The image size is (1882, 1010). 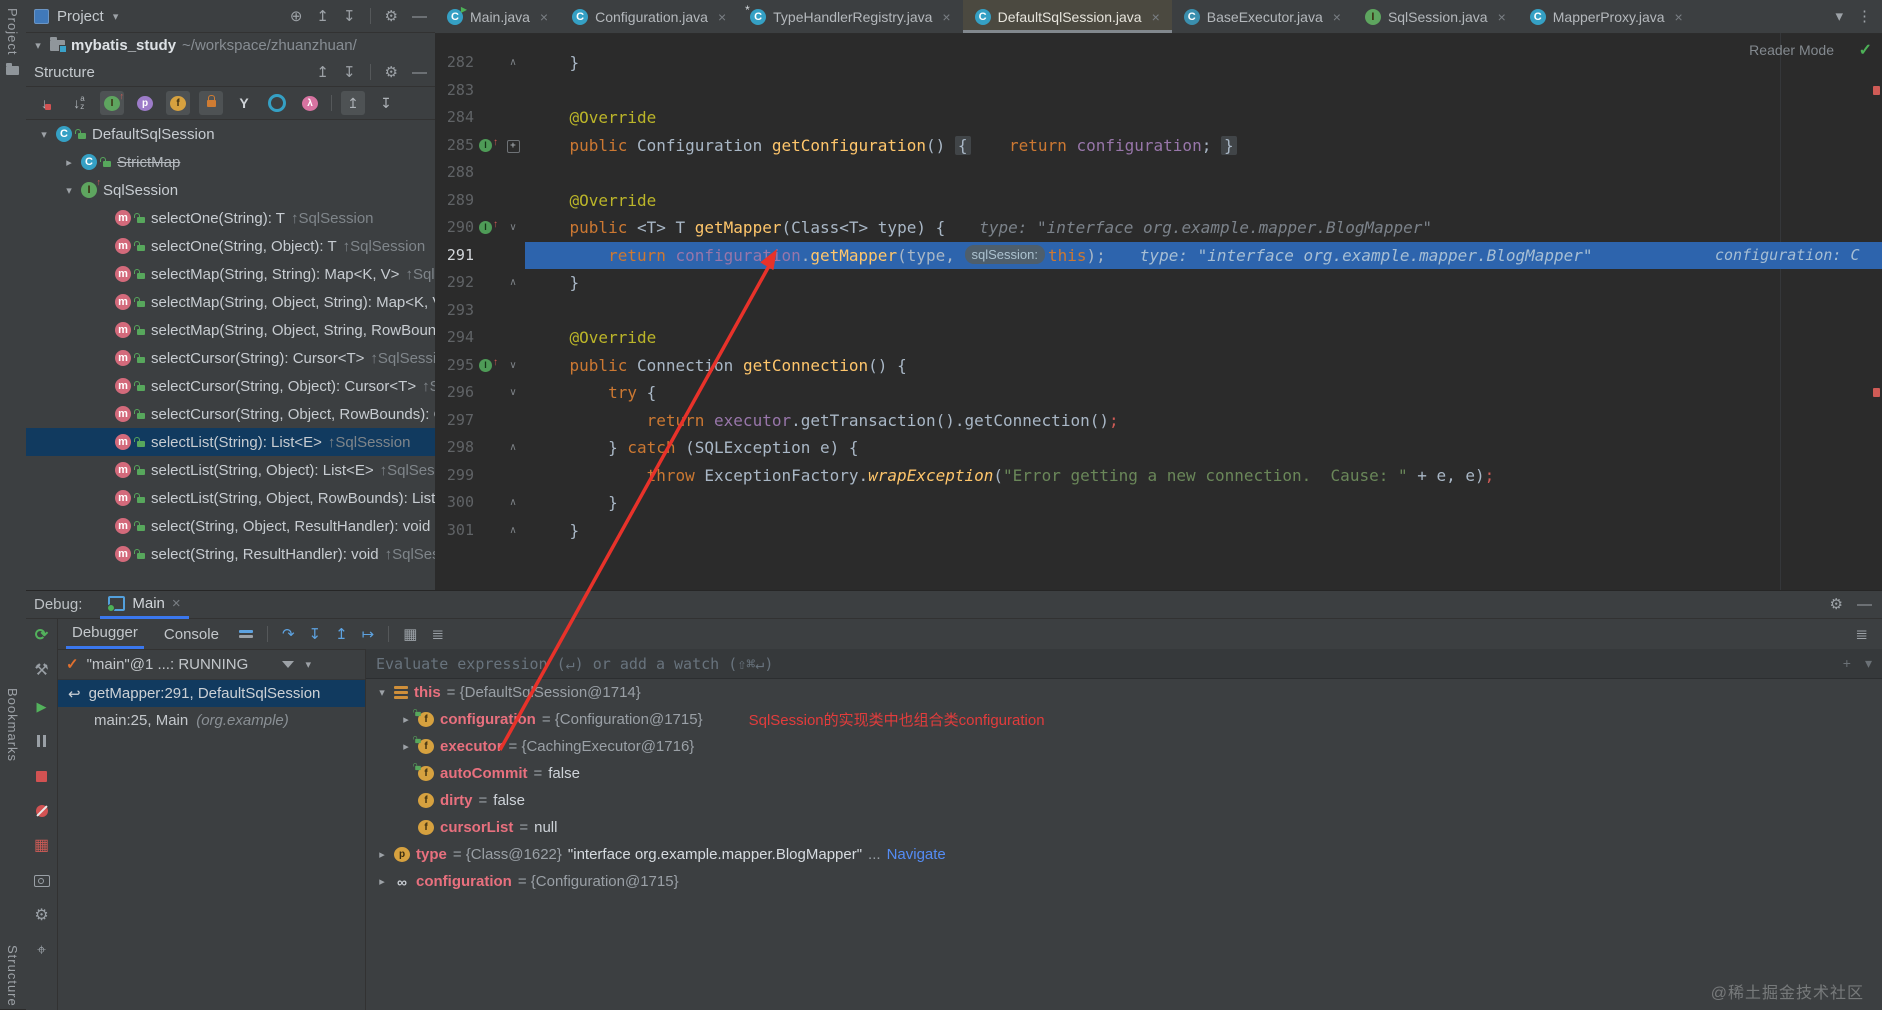 I want to click on tab-sqlsession-java: I SqlSession.java ×, so click(x=1435, y=16).